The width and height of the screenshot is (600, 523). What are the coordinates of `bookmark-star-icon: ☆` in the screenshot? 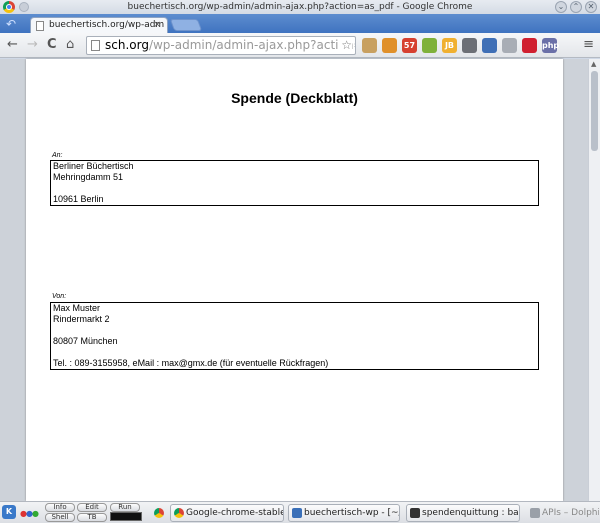 It's located at (345, 45).